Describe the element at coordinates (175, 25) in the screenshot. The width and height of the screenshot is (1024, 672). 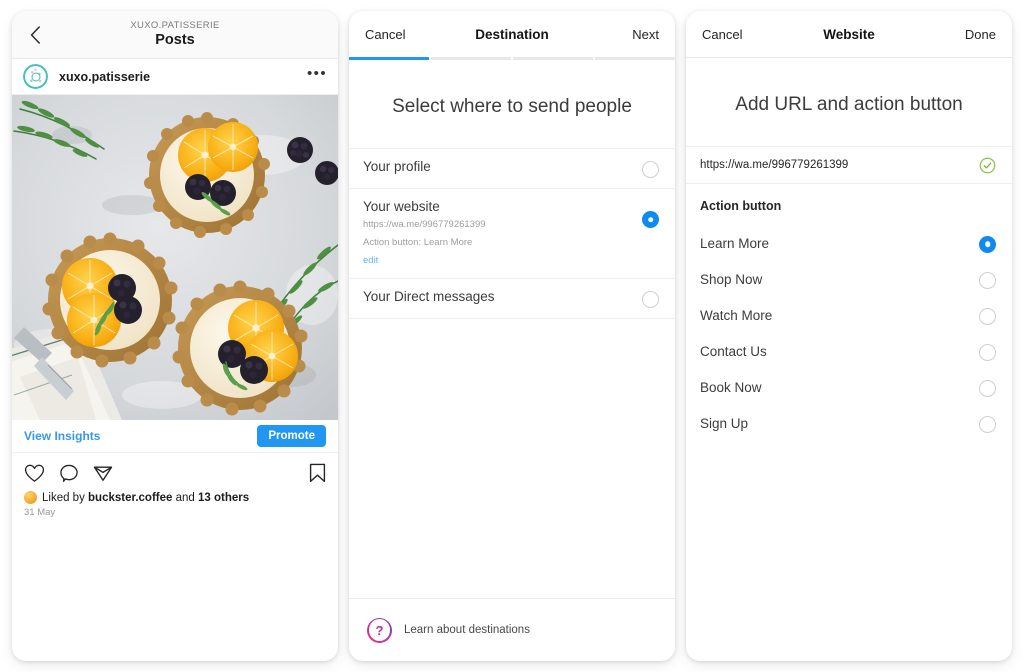
I see `nav-kicker: XUXO.PATISSERIE` at that location.